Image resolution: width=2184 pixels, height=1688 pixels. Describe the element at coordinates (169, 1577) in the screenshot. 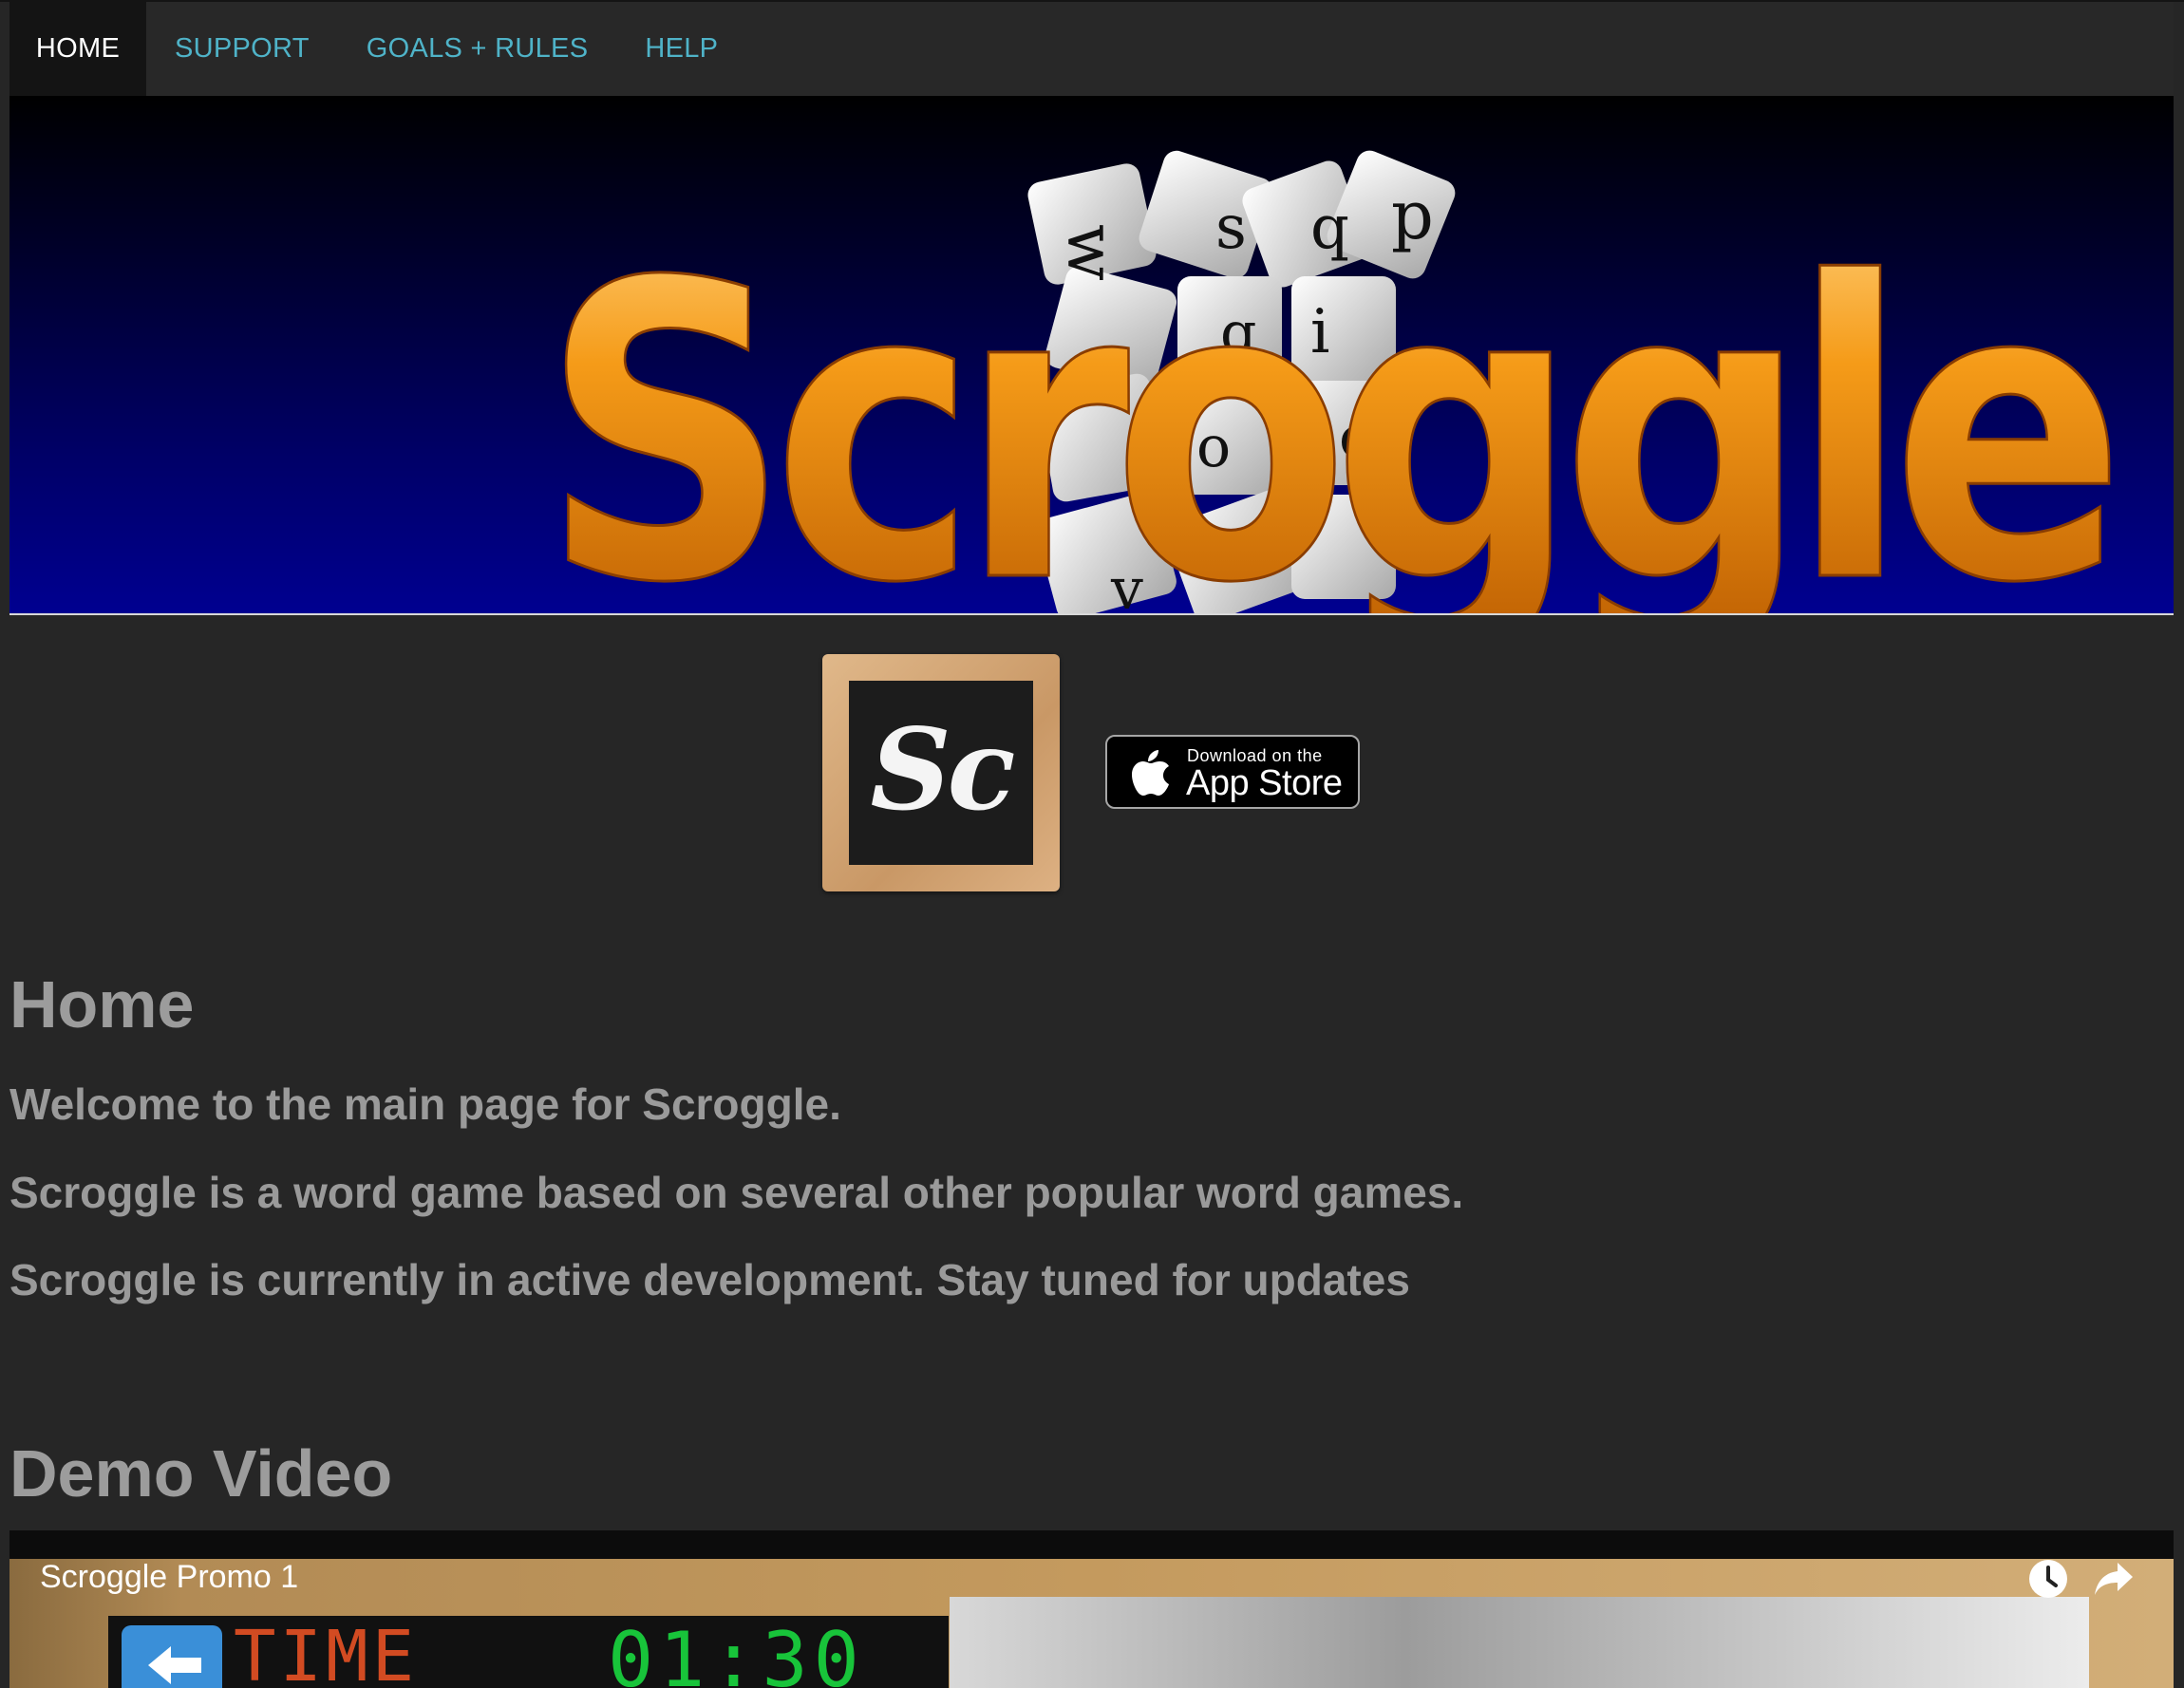

I see `video-title: Scroggle Promo 1` at that location.